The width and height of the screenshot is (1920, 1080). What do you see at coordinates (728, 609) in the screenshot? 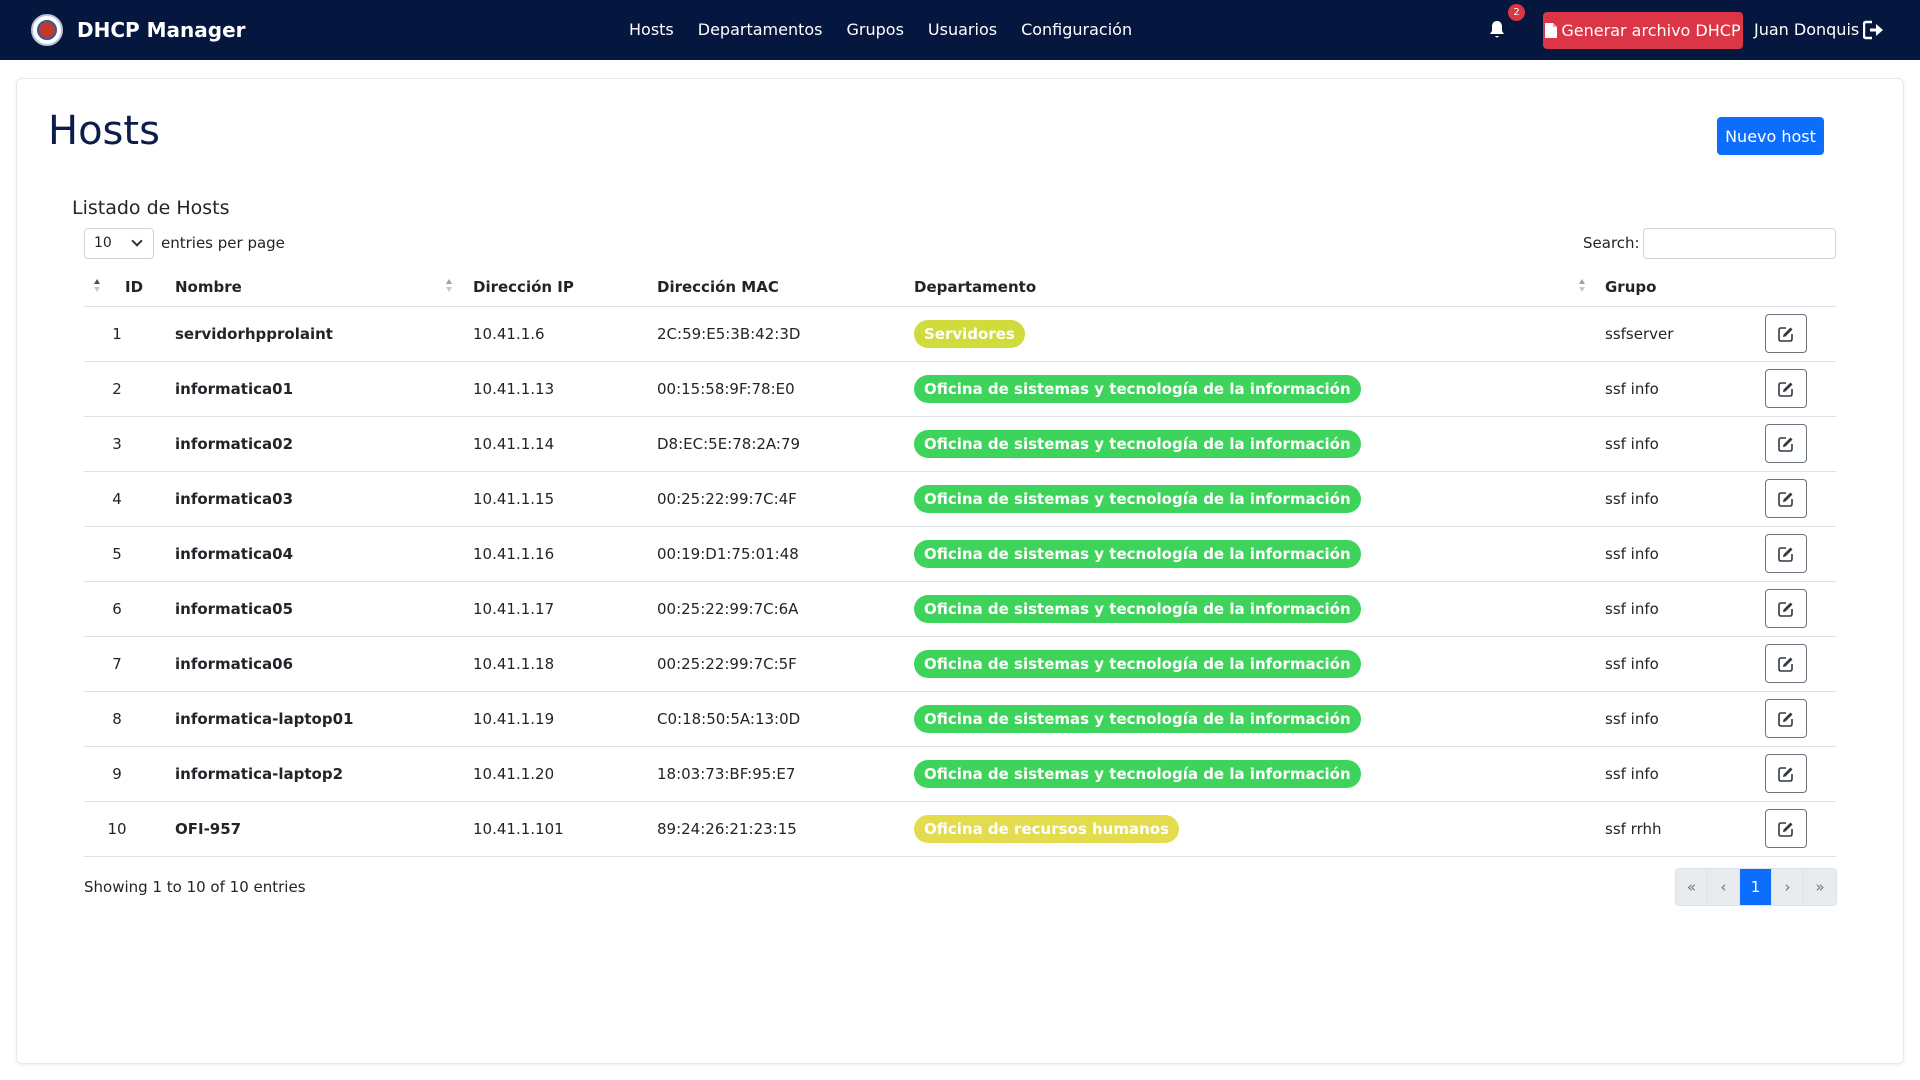
I see `host-mac: 00:25:22:99:7C:6A` at bounding box center [728, 609].